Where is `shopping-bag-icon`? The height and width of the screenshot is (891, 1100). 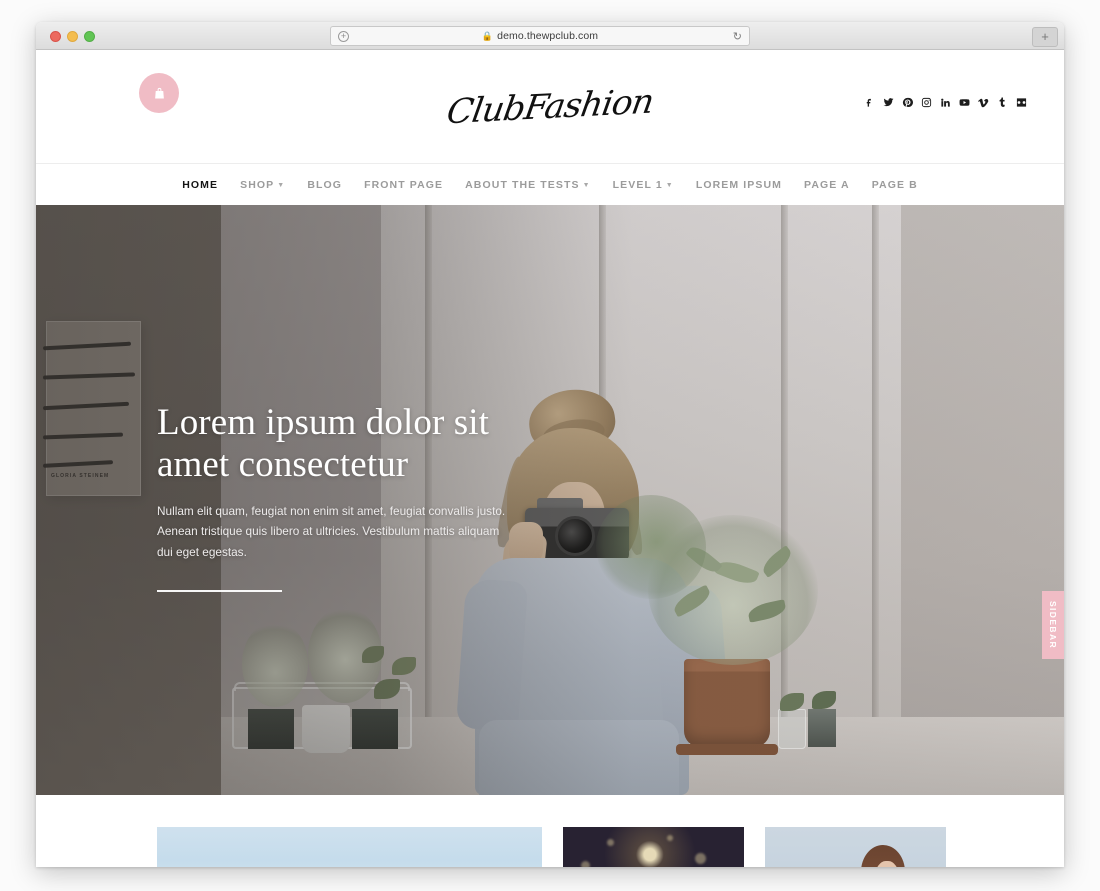 shopping-bag-icon is located at coordinates (159, 92).